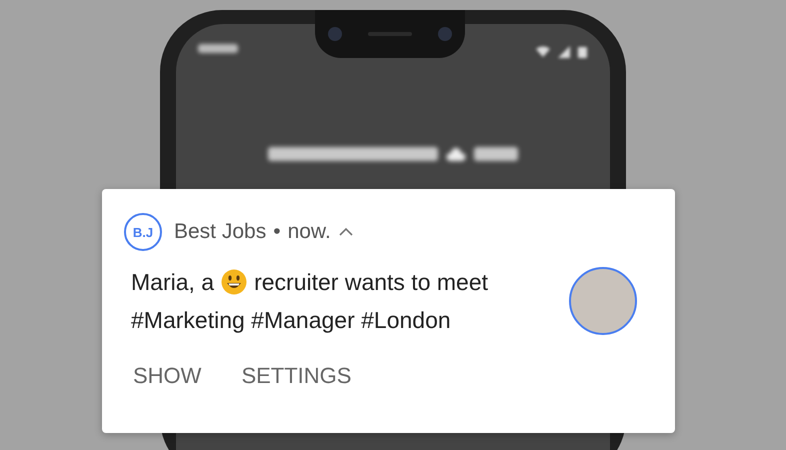  I want to click on caret-icon, so click(346, 232).